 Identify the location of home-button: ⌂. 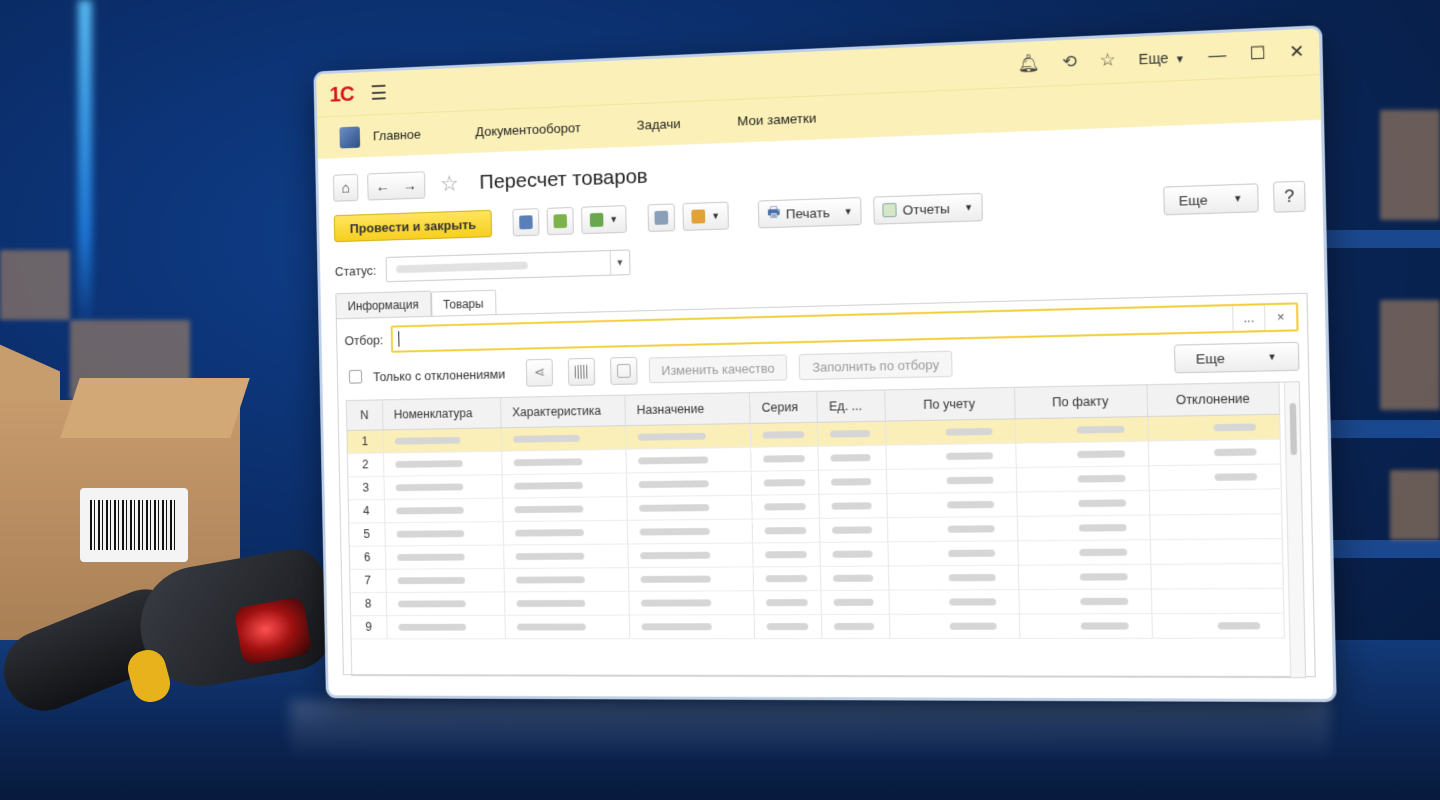
(345, 187).